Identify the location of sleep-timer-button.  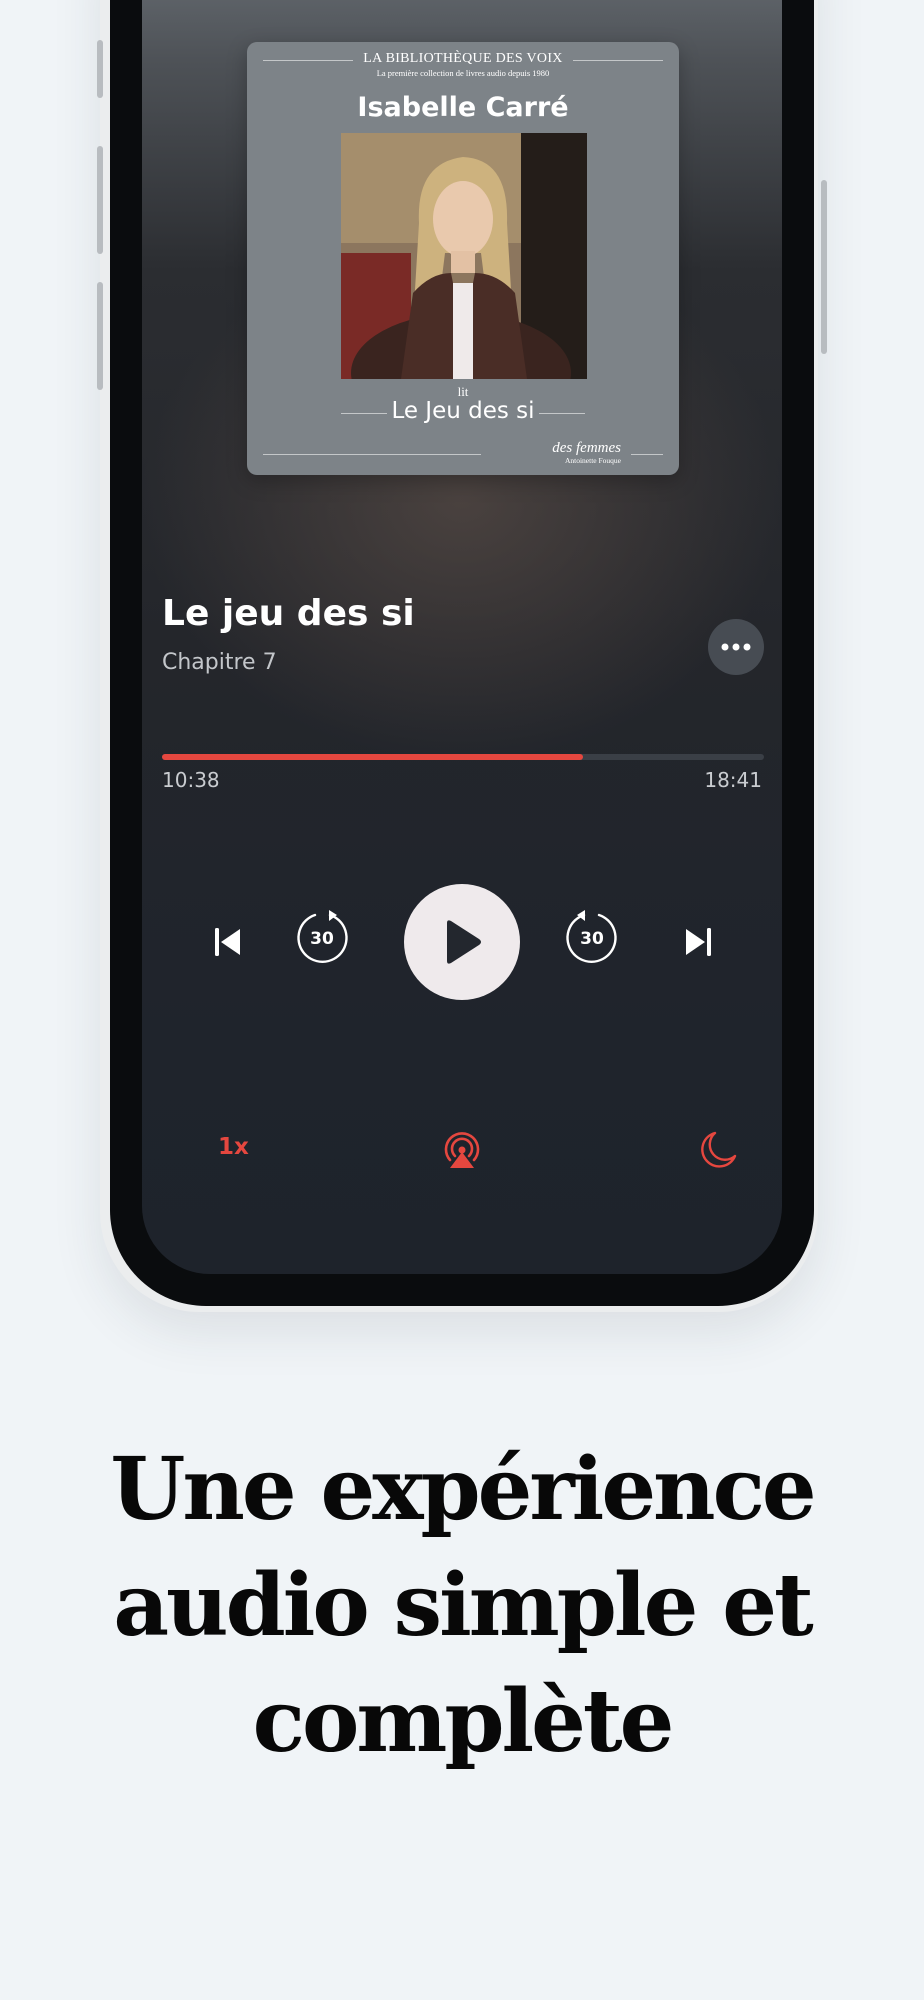
(718, 1150).